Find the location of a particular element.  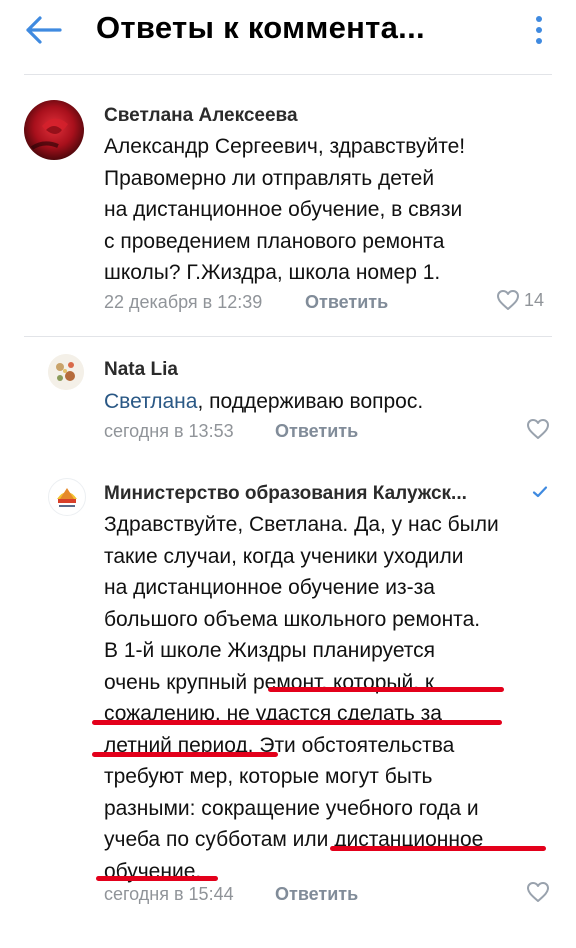

back-button is located at coordinates (44, 30).